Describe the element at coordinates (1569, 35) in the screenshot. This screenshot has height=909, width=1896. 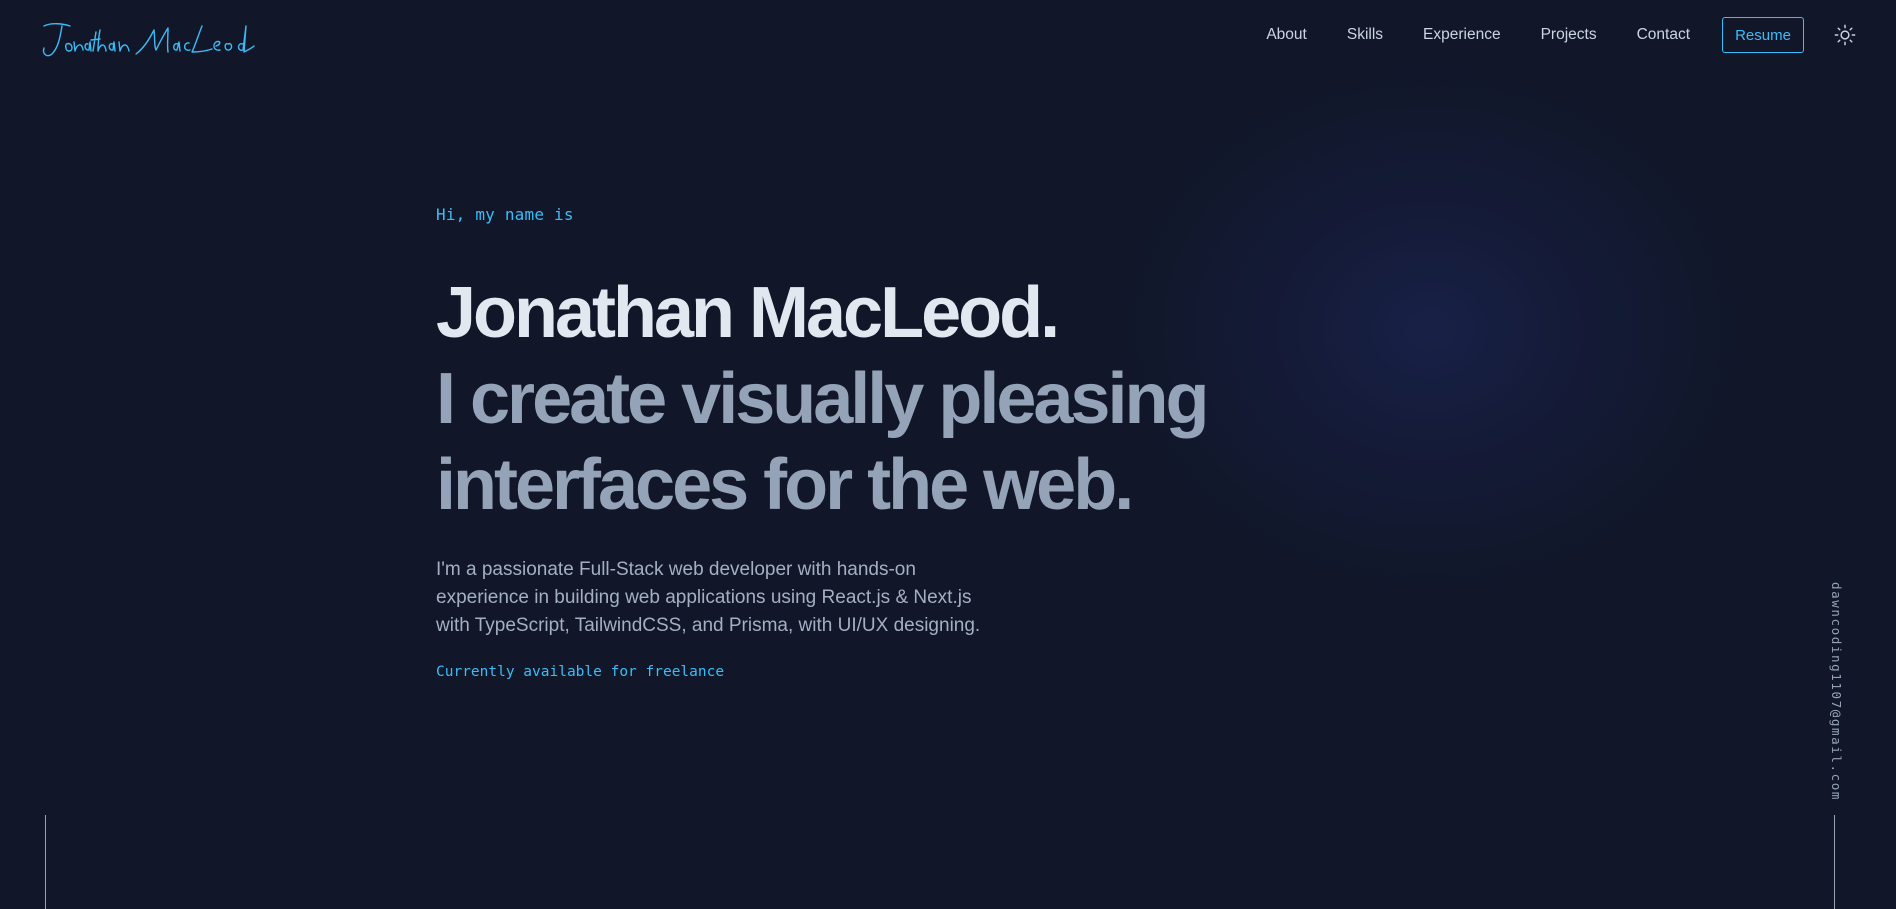
I see `nav-projects: Projects` at that location.